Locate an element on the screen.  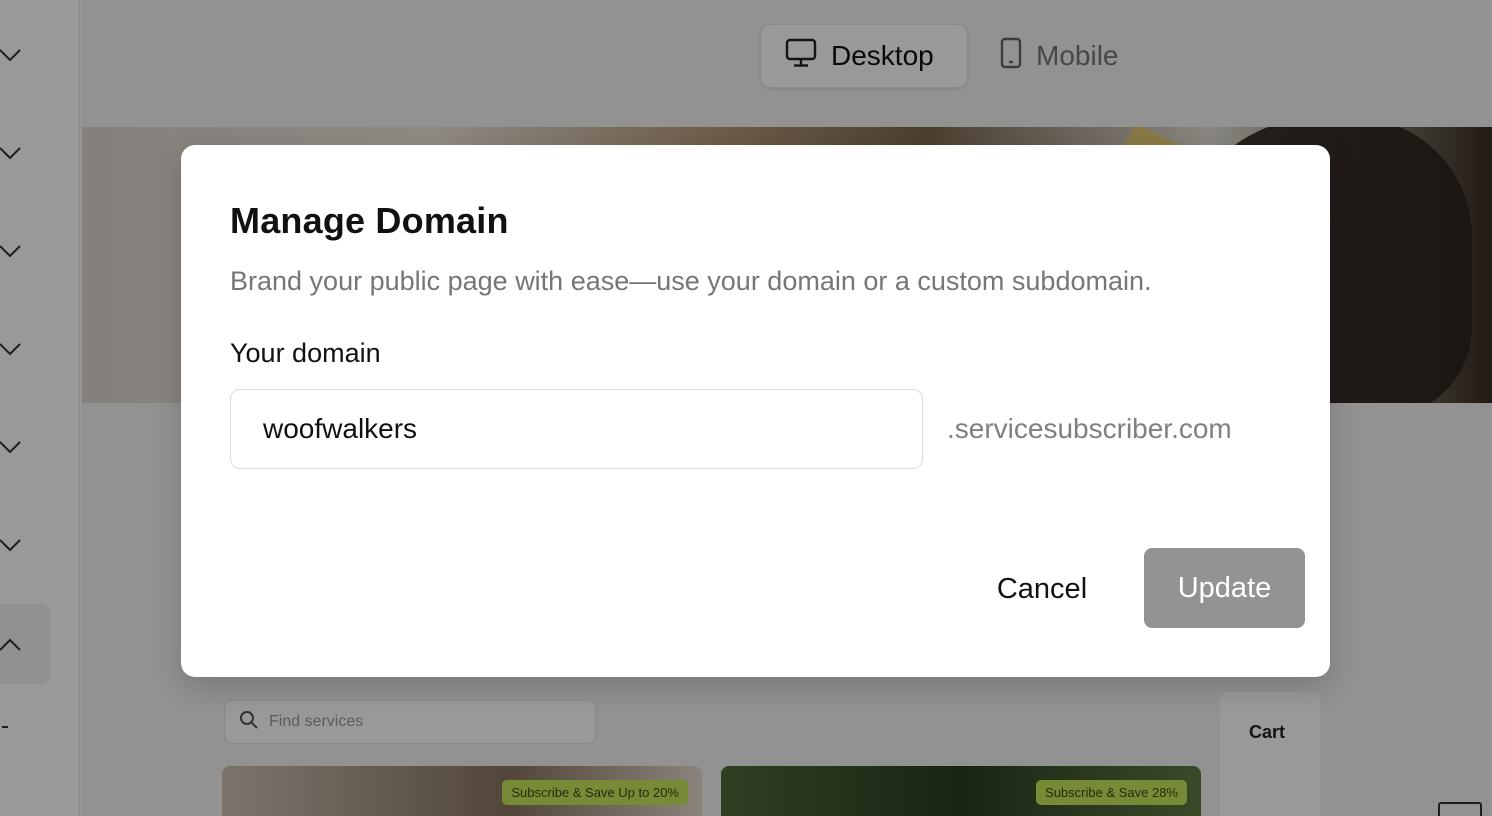
domain-field-label: Your domain is located at coordinates (305, 353).